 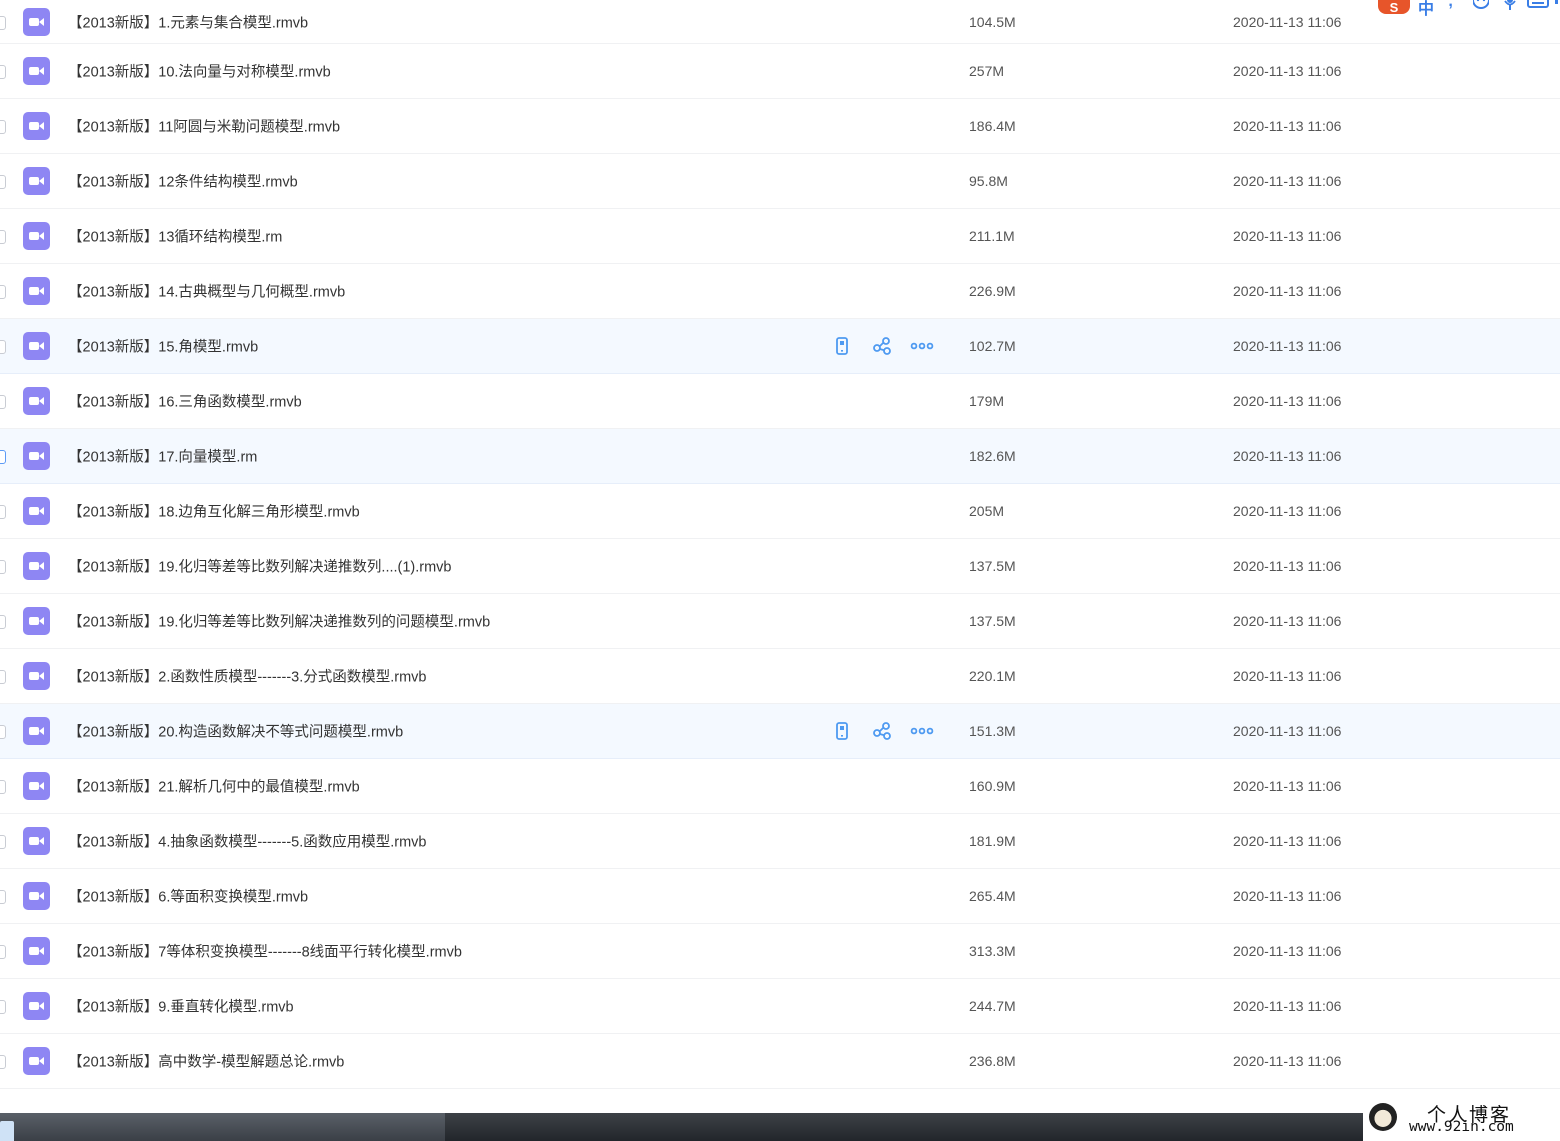 What do you see at coordinates (163, 346) in the screenshot?
I see `file-name-link: 【2013新版】15.角模型.rmvb` at bounding box center [163, 346].